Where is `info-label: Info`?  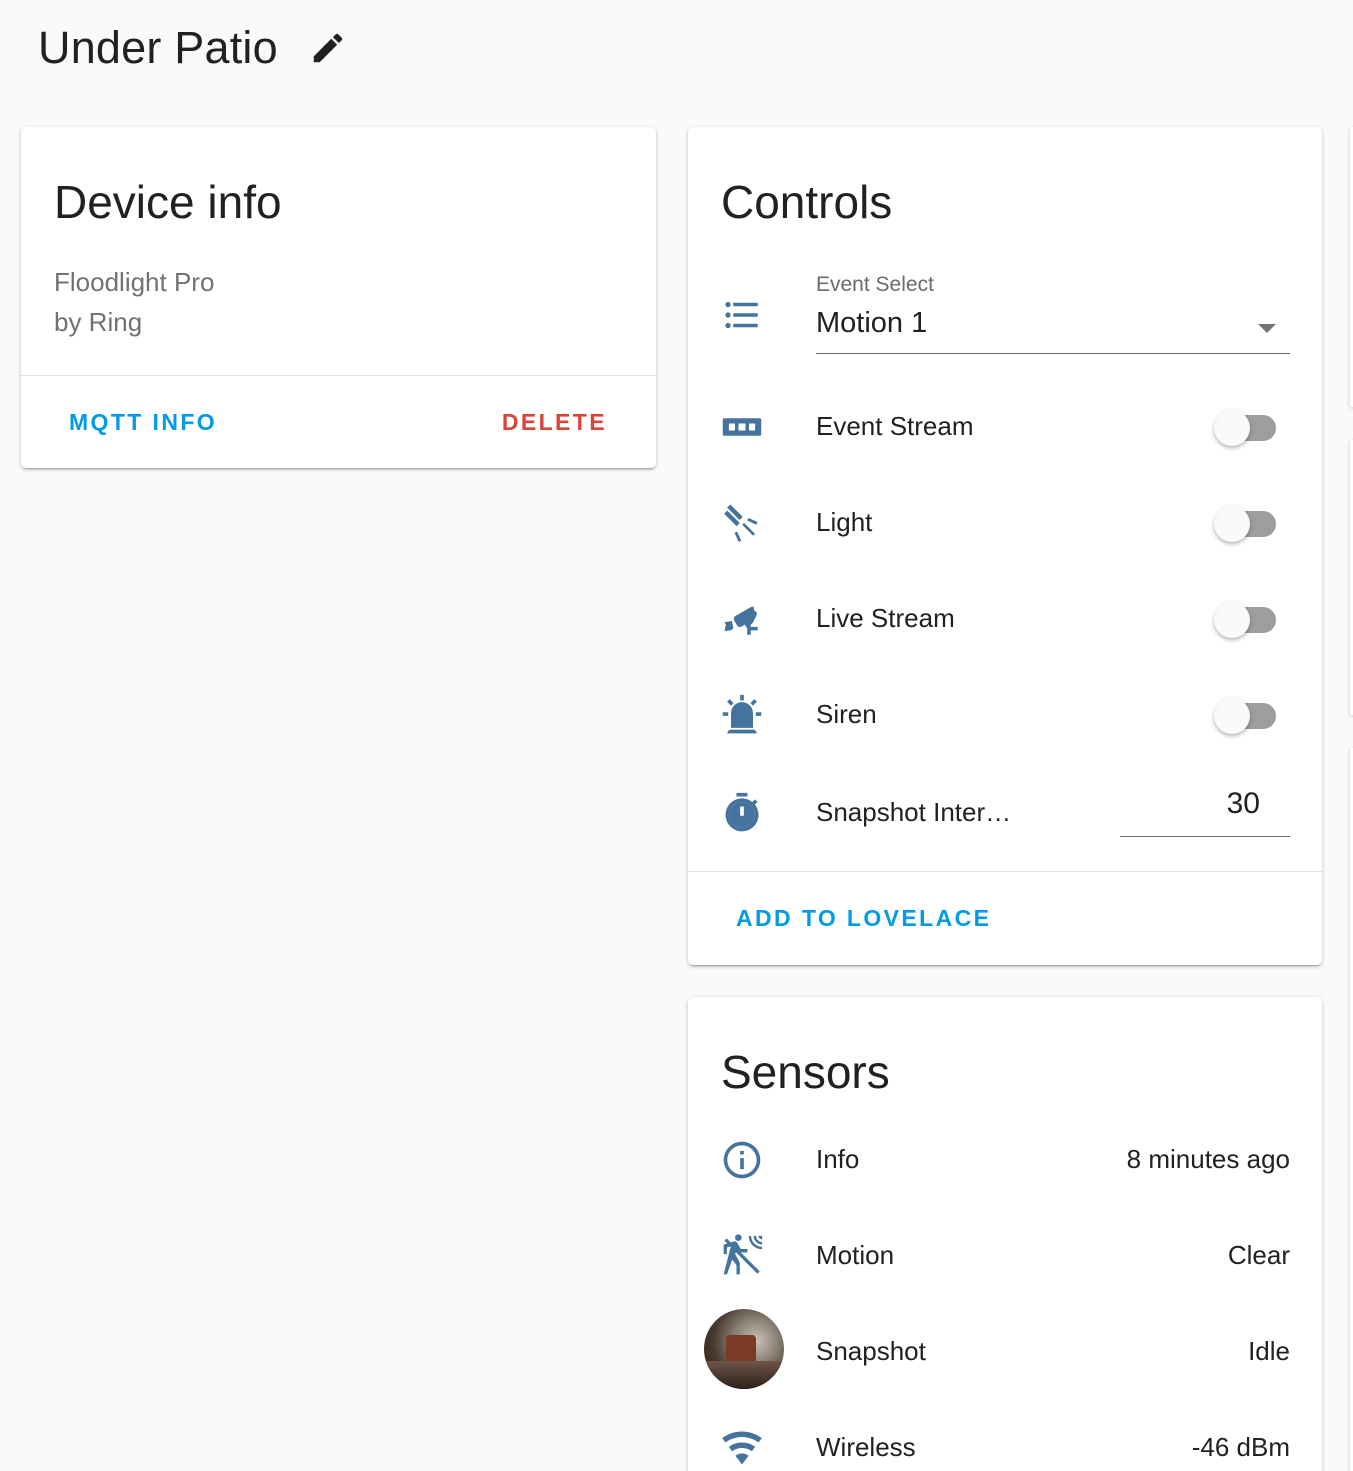 info-label: Info is located at coordinates (838, 1159).